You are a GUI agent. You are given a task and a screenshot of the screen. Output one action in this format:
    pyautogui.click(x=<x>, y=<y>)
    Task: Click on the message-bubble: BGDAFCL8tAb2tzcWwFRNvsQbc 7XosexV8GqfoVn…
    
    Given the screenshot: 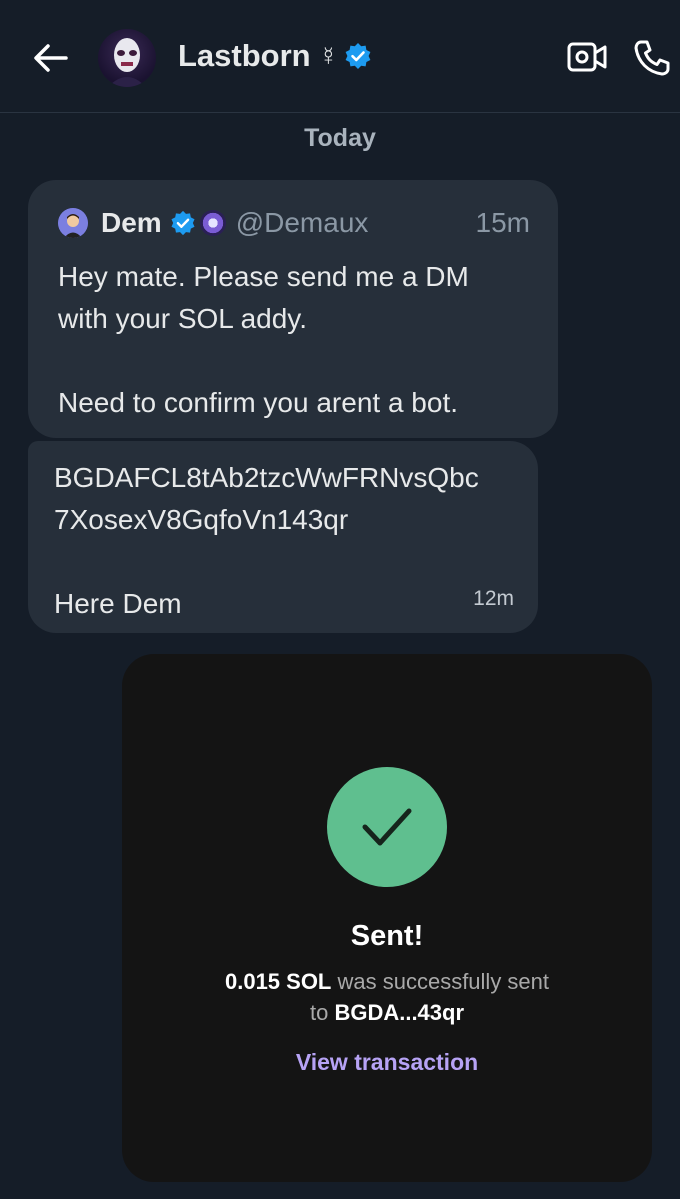 What is the action you would take?
    pyautogui.click(x=283, y=537)
    